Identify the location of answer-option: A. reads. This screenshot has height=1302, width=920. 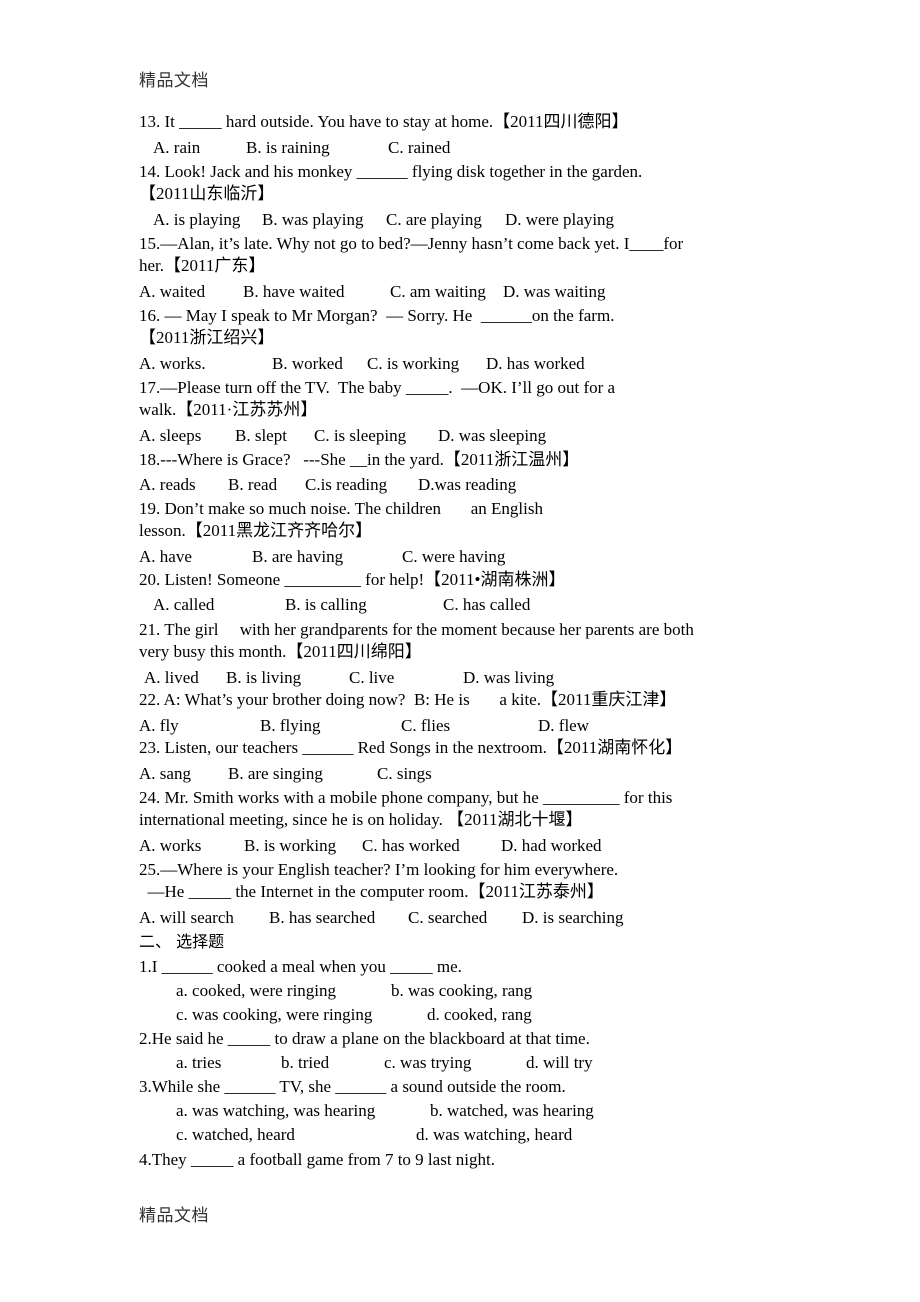
(167, 484).